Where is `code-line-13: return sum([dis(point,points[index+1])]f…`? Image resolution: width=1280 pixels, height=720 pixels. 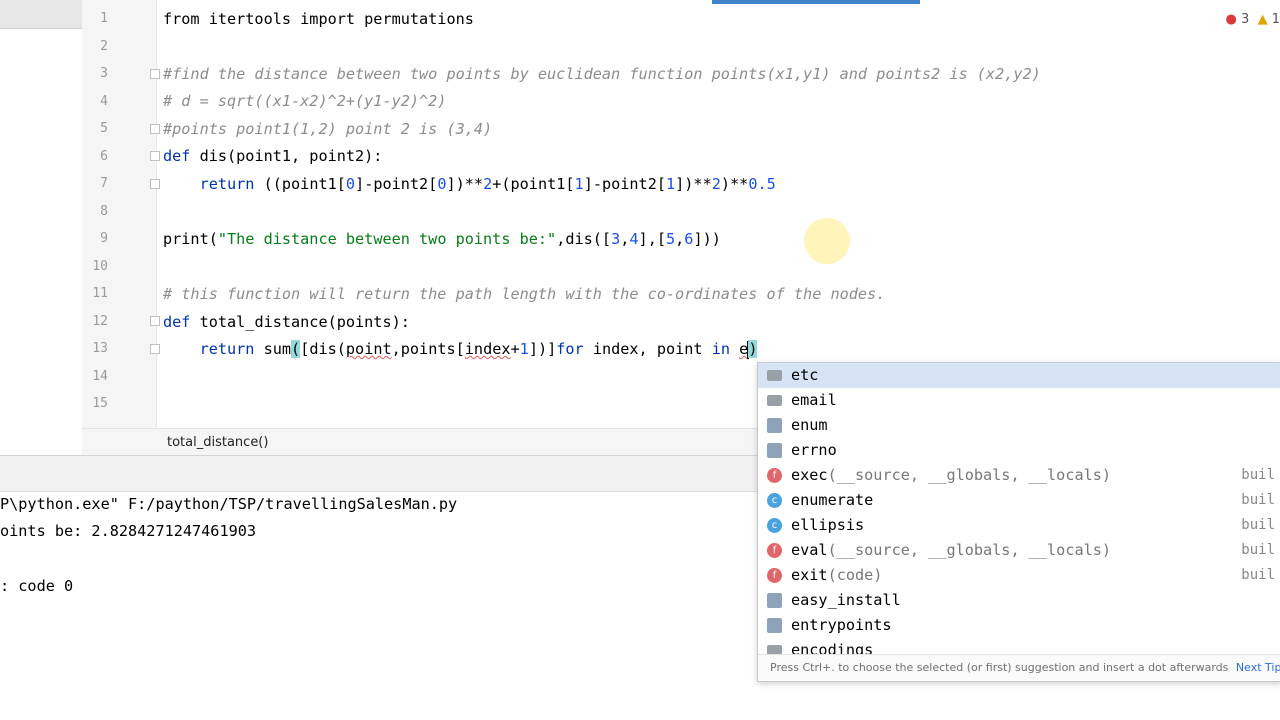
code-line-13: return sum([dis(point,points[index+1])]f… is located at coordinates (460, 349).